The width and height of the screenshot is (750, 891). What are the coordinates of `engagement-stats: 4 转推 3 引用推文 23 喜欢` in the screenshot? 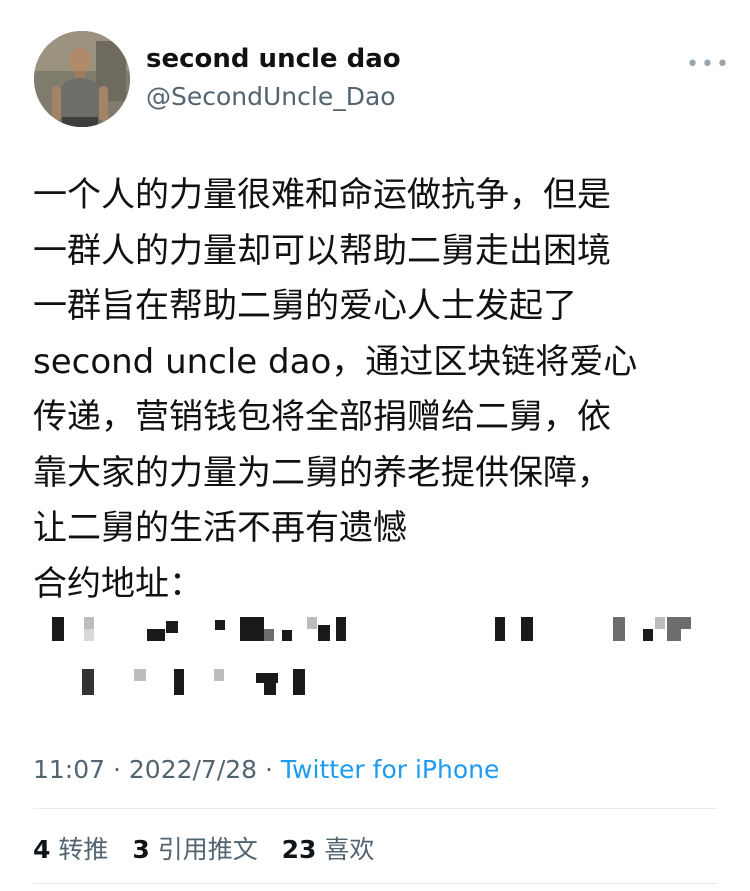 It's located at (211, 848).